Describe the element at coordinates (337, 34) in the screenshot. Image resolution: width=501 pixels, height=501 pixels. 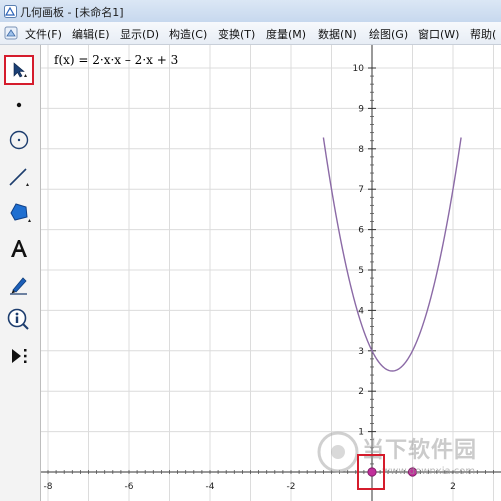
I see `menu-data: 数据(N)` at that location.